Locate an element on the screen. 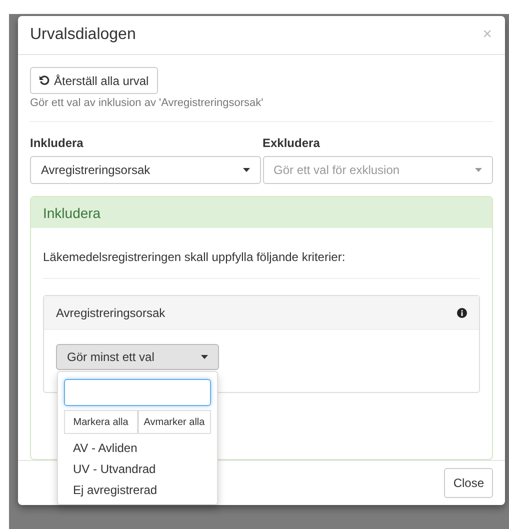 The image size is (509, 529). multiselect-dropdown: Gör minst ett val is located at coordinates (137, 357).